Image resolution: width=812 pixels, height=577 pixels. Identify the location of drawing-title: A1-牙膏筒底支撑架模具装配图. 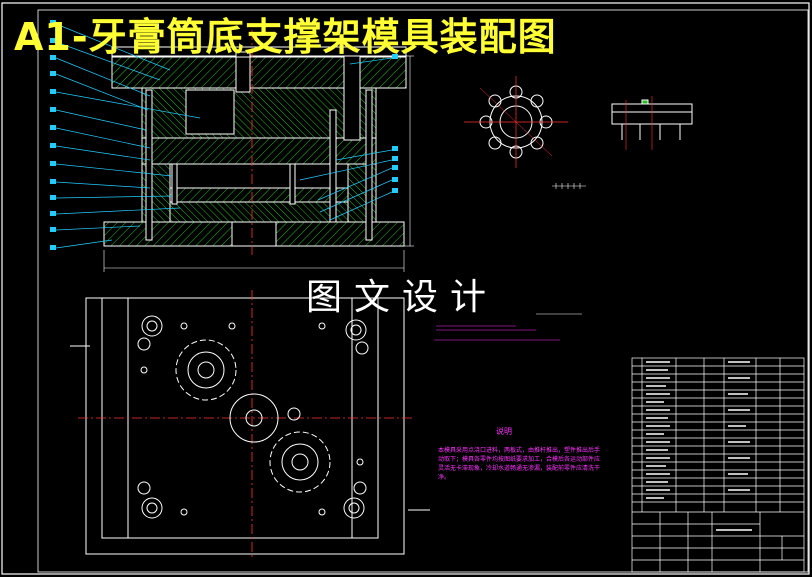
(285, 37).